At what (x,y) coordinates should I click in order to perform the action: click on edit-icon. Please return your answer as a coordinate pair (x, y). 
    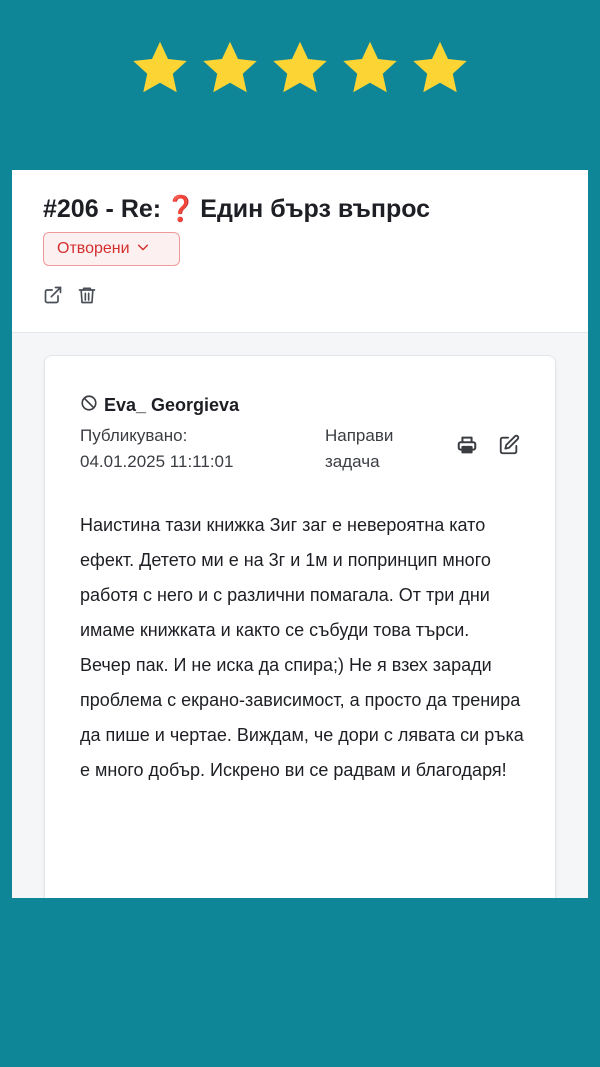
    Looking at the image, I should click on (509, 445).